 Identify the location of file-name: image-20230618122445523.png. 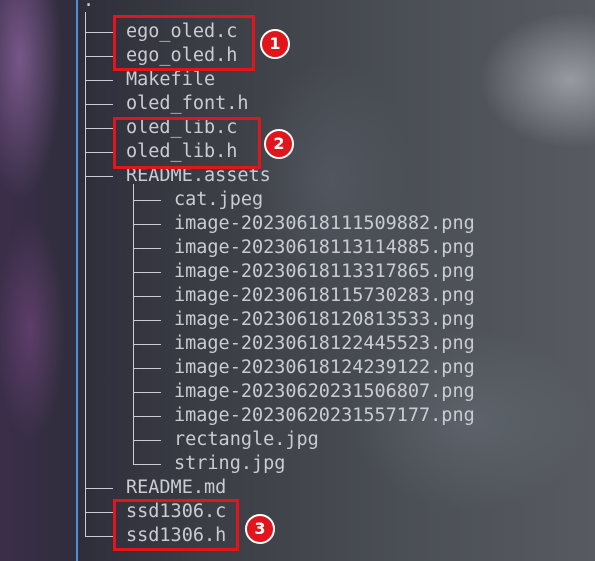
(324, 343).